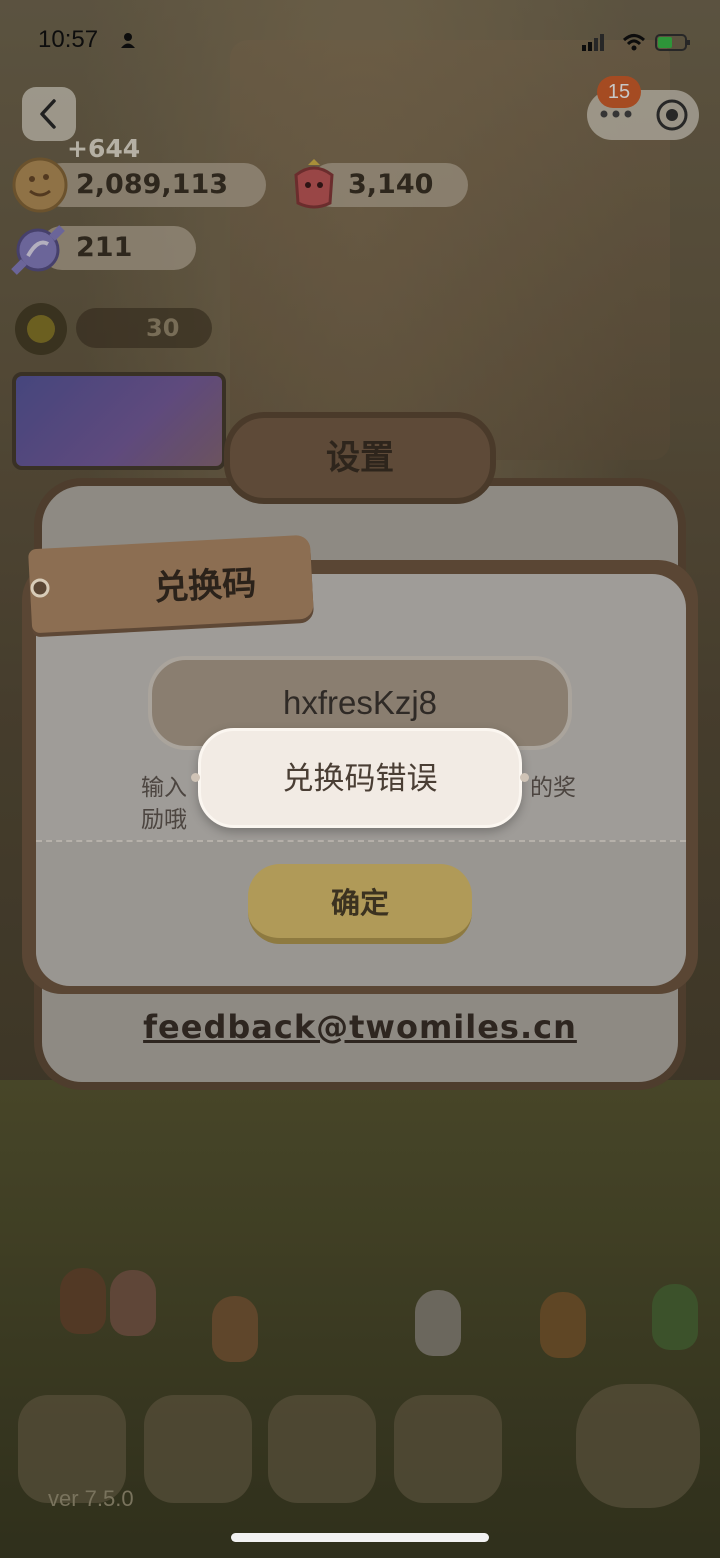 Image resolution: width=720 pixels, height=1558 pixels. What do you see at coordinates (205, 586) in the screenshot?
I see `redeem-title: 兑换码` at bounding box center [205, 586].